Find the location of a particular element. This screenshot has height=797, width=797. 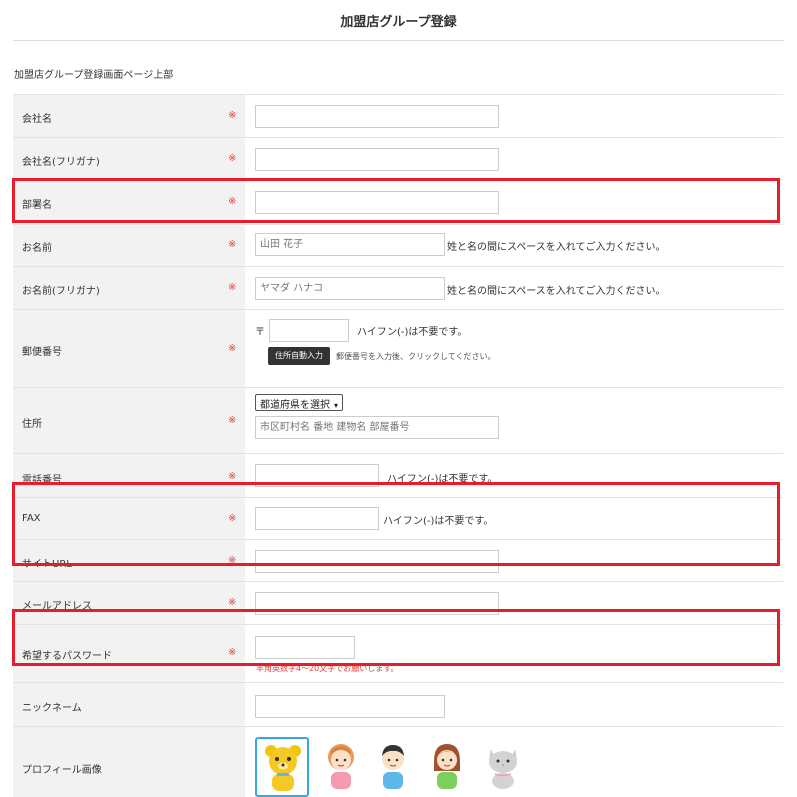

password-label: 希望するパスワード is located at coordinates (67, 656).